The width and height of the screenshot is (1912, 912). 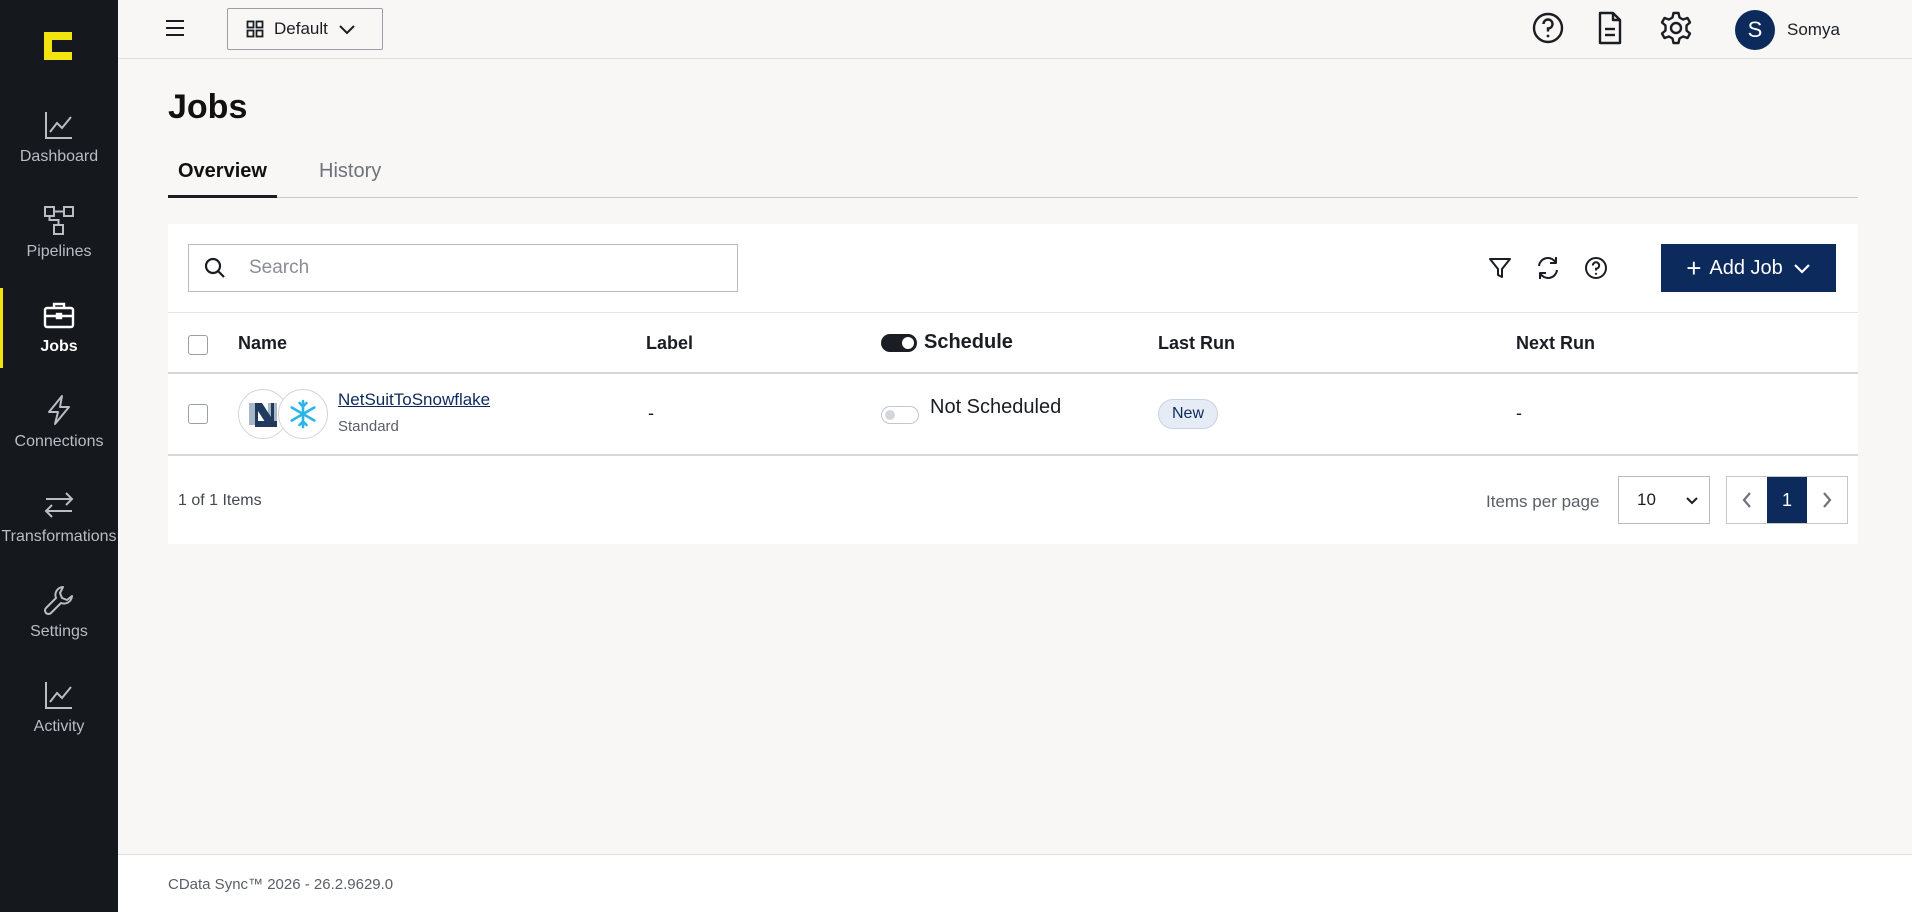 I want to click on add-job-label: Add Job, so click(x=1746, y=267).